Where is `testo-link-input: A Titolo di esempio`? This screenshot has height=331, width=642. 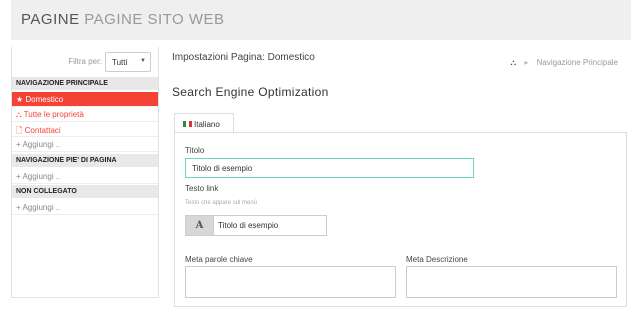 testo-link-input: A Titolo di esempio is located at coordinates (256, 225).